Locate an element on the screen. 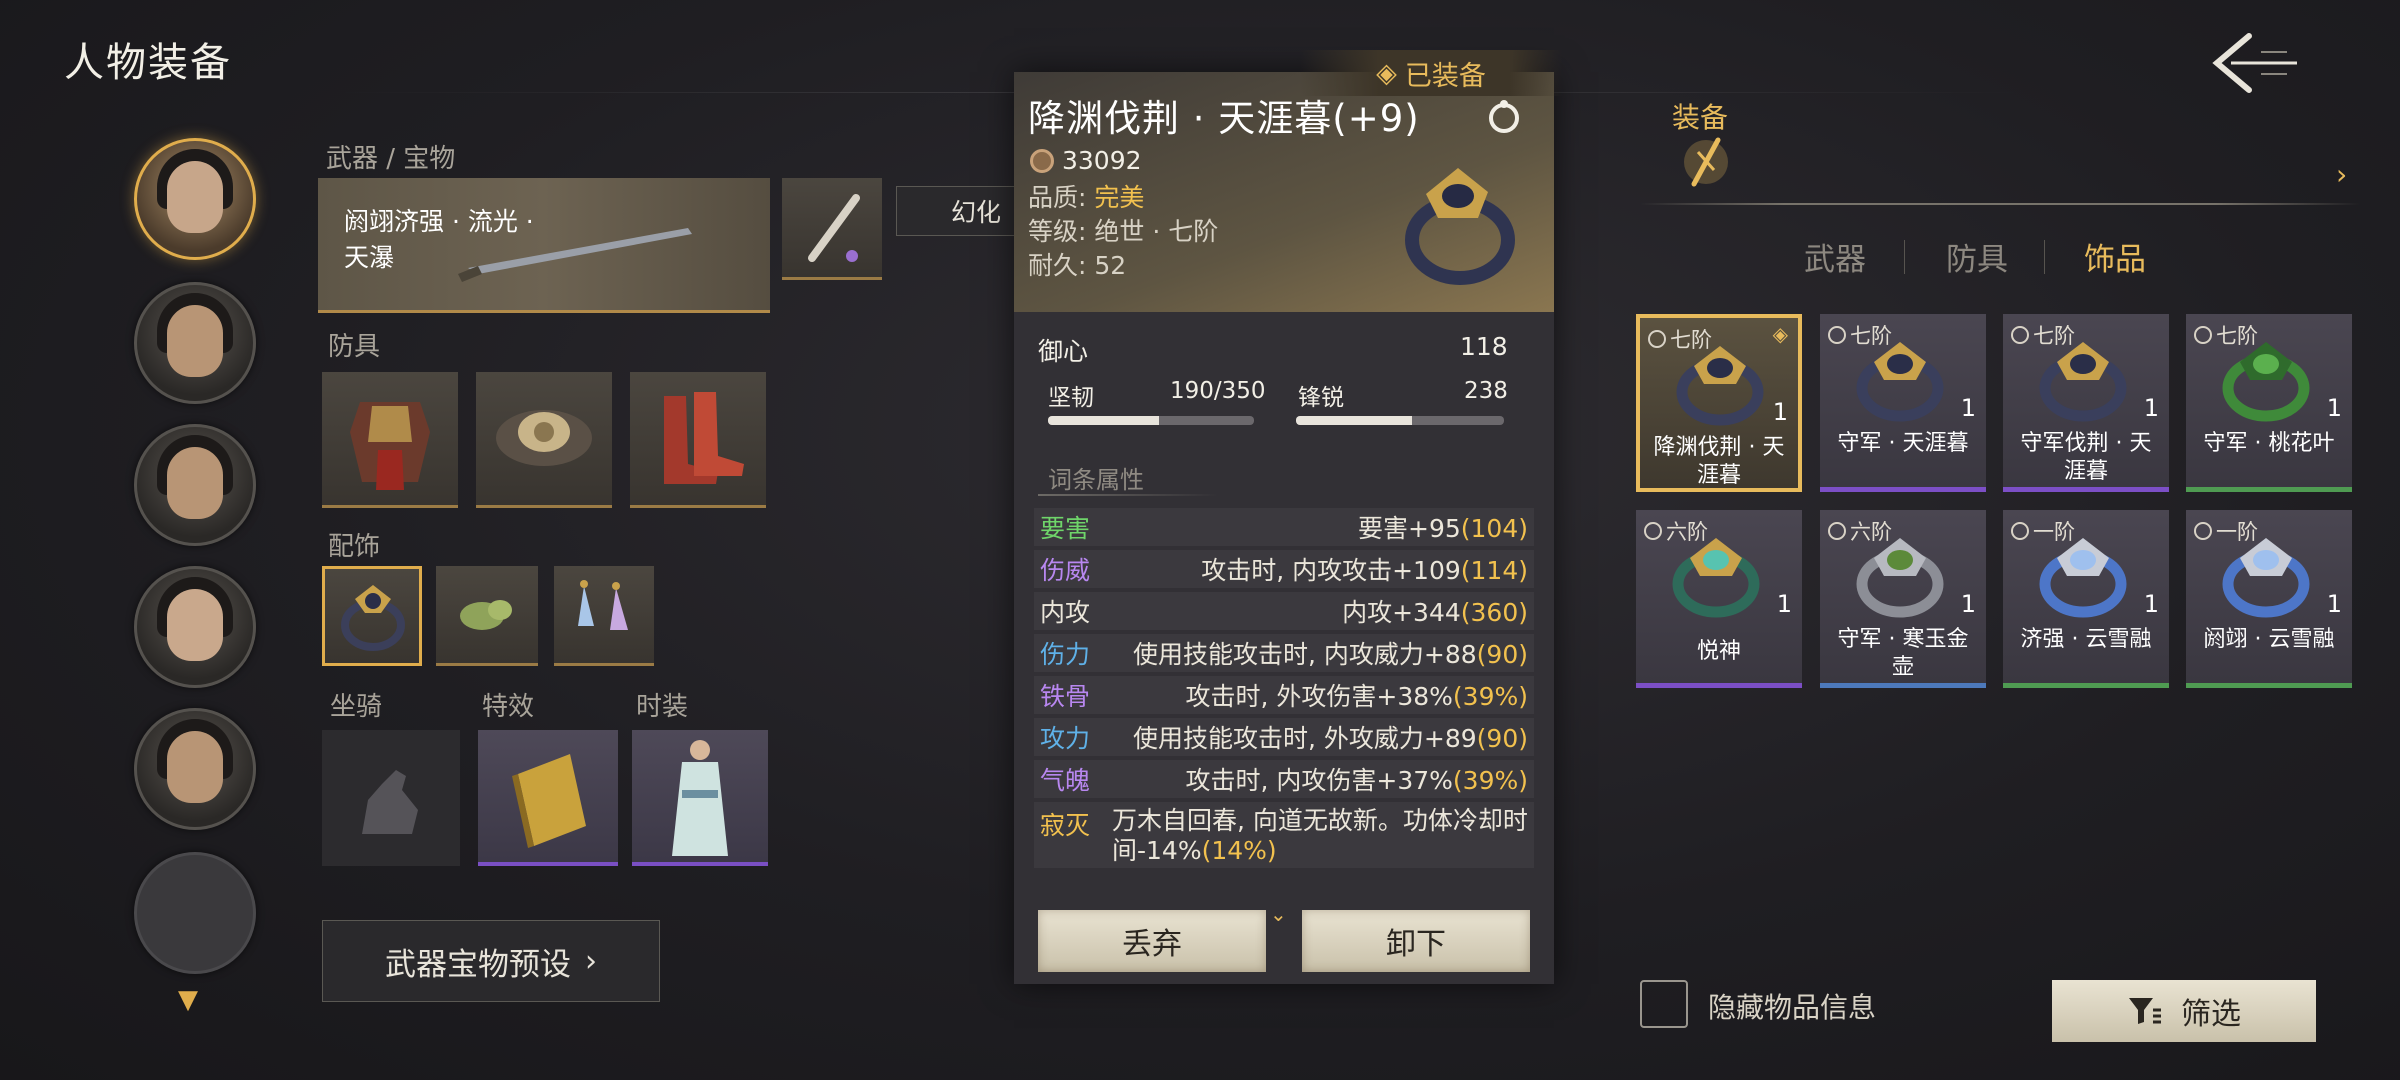 The image size is (2400, 1080). item-level: 等级: 绝世 · 七阶 is located at coordinates (1123, 231).